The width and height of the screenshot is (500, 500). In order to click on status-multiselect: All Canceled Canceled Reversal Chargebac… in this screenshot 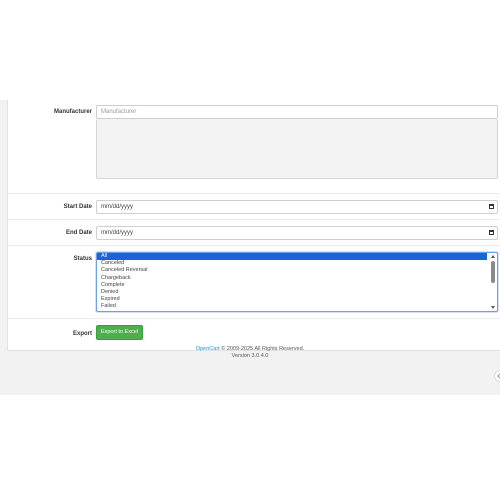, I will do `click(297, 282)`.